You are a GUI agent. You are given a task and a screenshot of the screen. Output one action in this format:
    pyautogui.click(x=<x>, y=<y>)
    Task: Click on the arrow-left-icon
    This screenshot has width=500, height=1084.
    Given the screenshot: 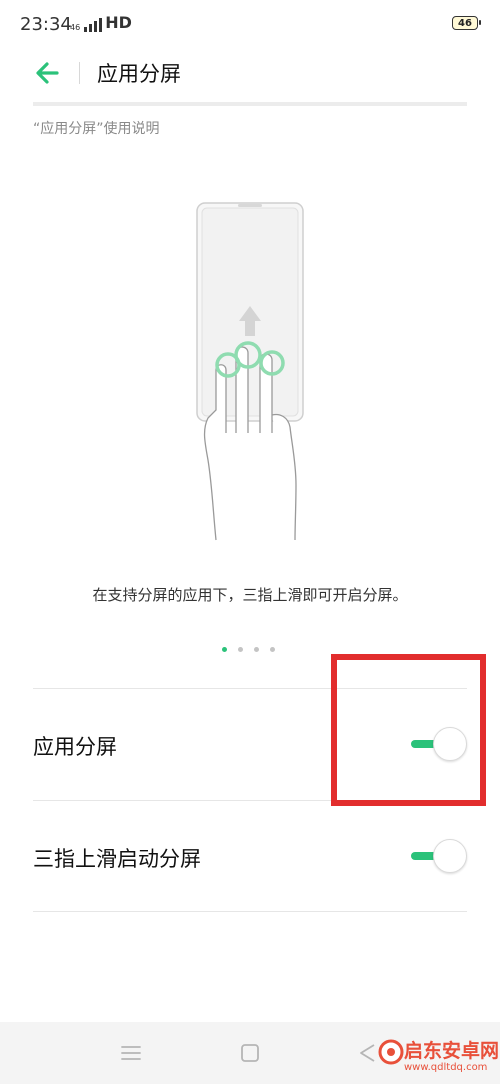 What is the action you would take?
    pyautogui.click(x=47, y=73)
    